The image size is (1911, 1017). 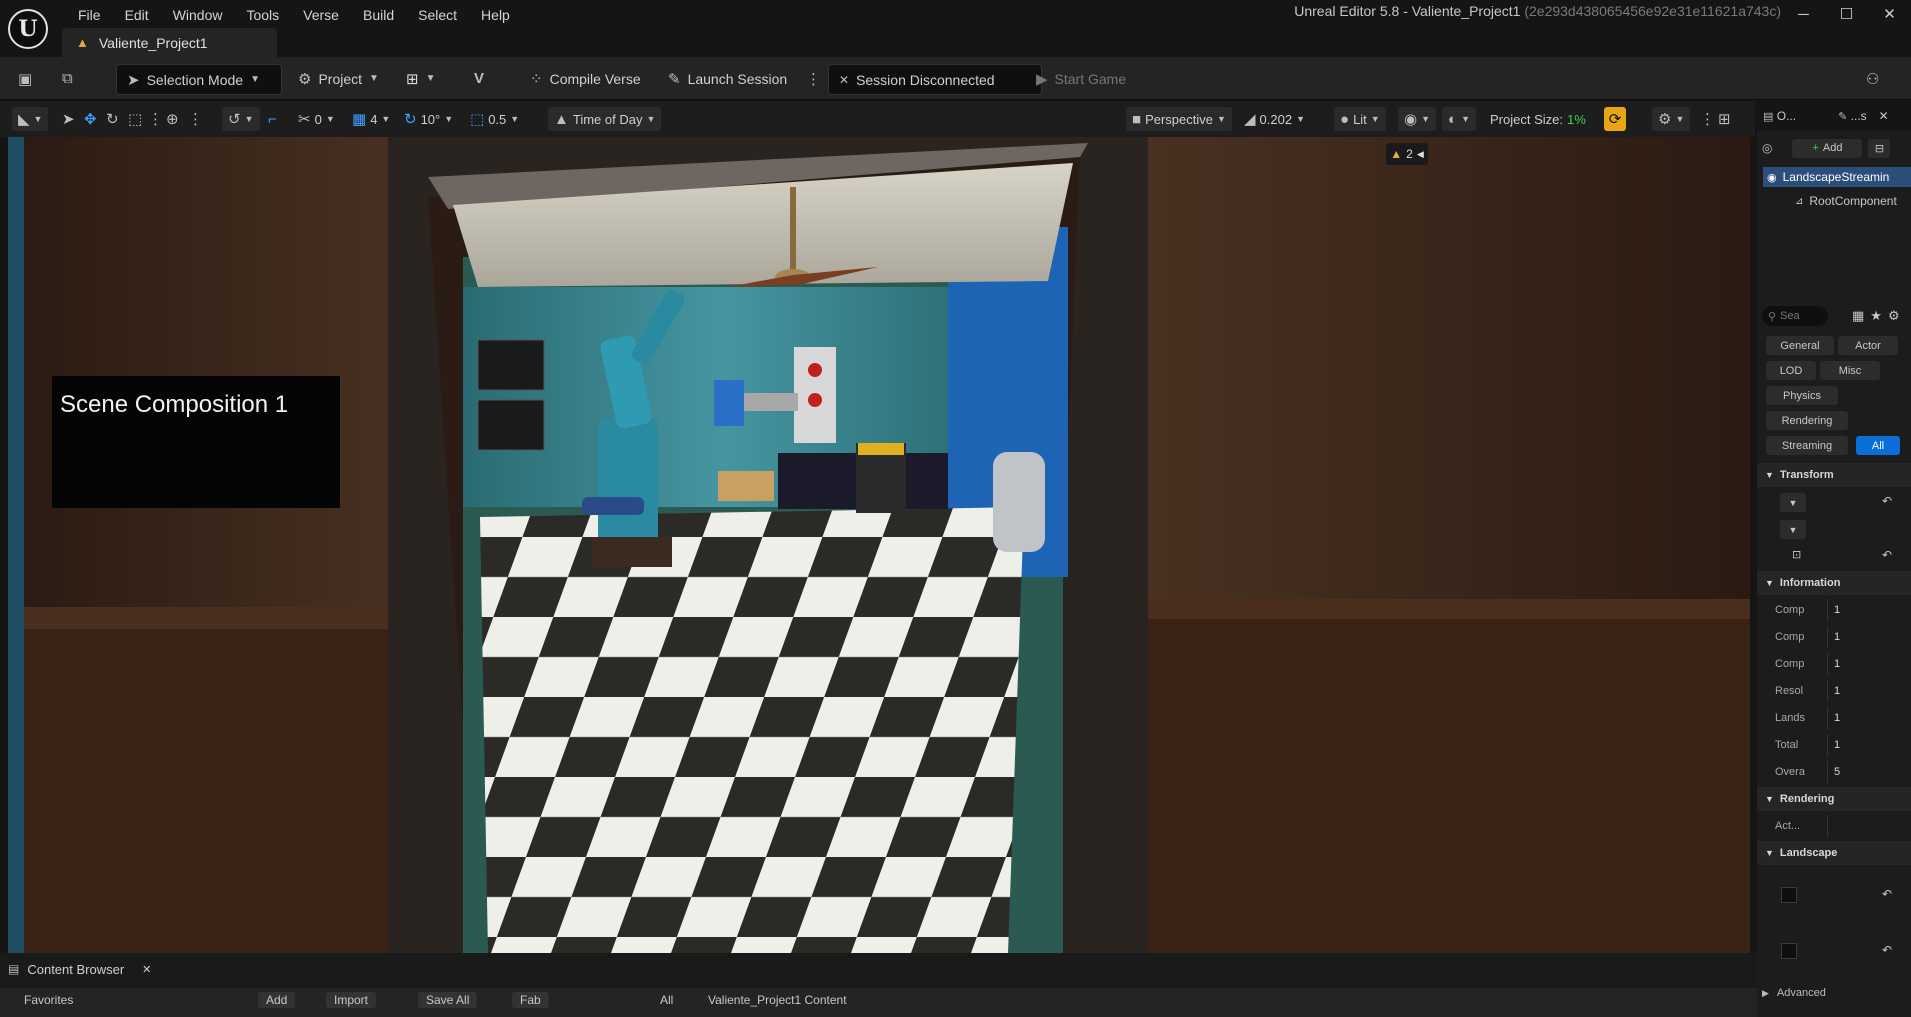 What do you see at coordinates (813, 78) in the screenshot?
I see `more-options-icon: ⋮` at bounding box center [813, 78].